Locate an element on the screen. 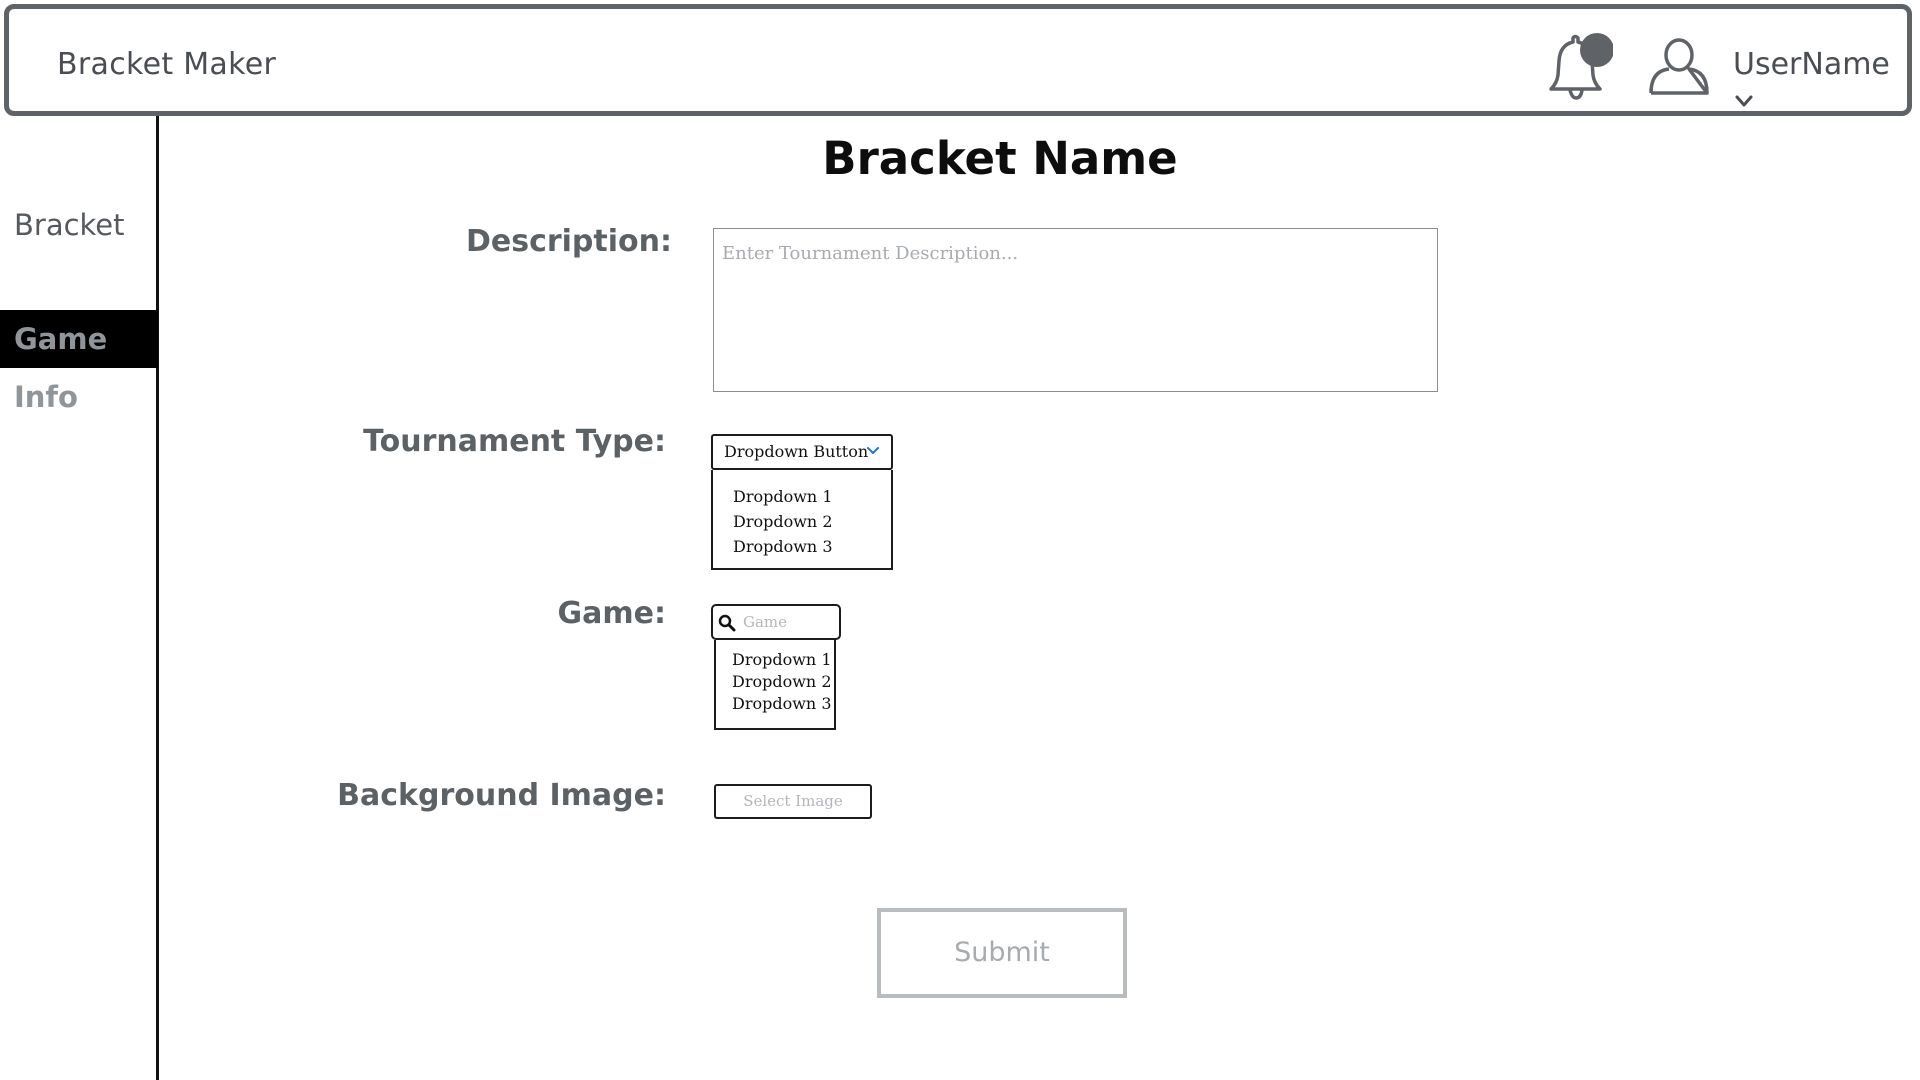 The image size is (1920, 1080). app-title: Bracket Maker is located at coordinates (167, 64).